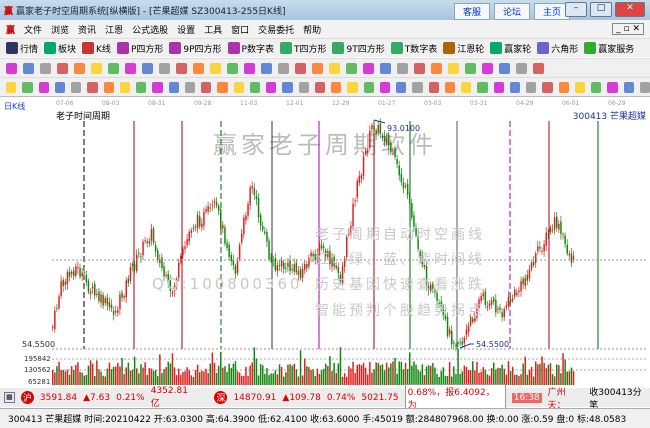 This screenshot has width=650, height=428. Describe the element at coordinates (619, 398) in the screenshot. I see `tick-detail: 收300413分笔` at that location.